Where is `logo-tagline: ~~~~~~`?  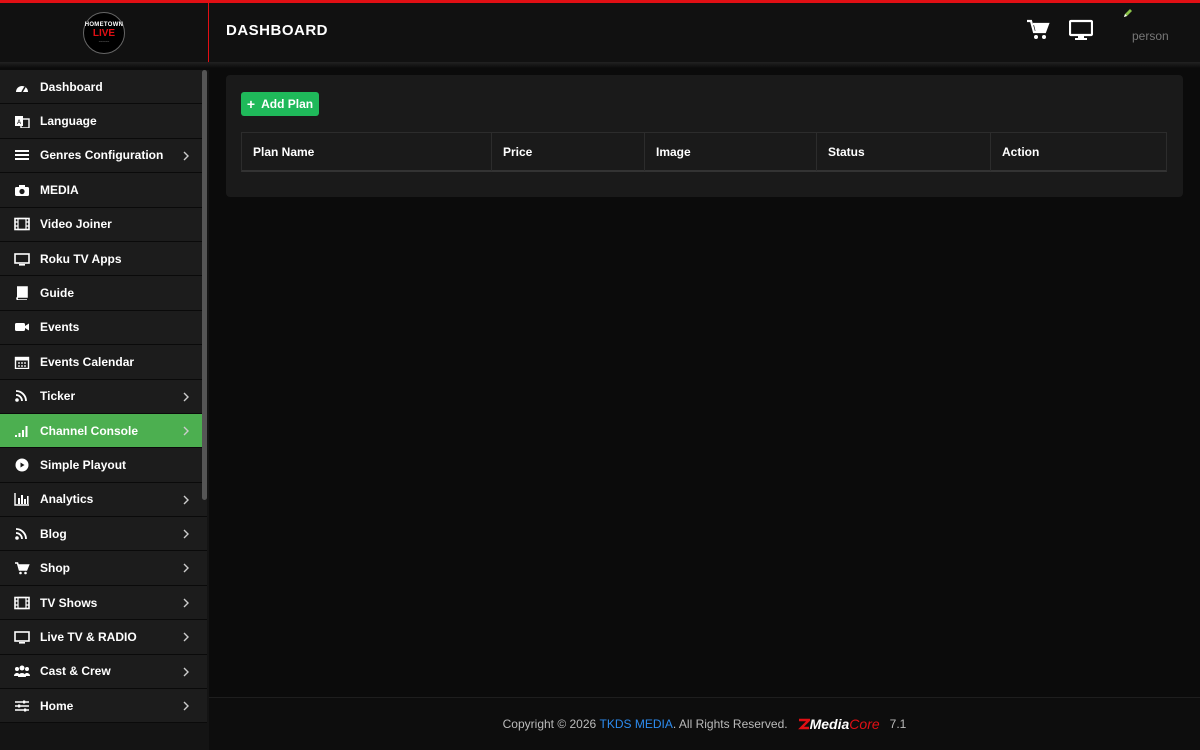 logo-tagline: ~~~~~~ is located at coordinates (104, 41).